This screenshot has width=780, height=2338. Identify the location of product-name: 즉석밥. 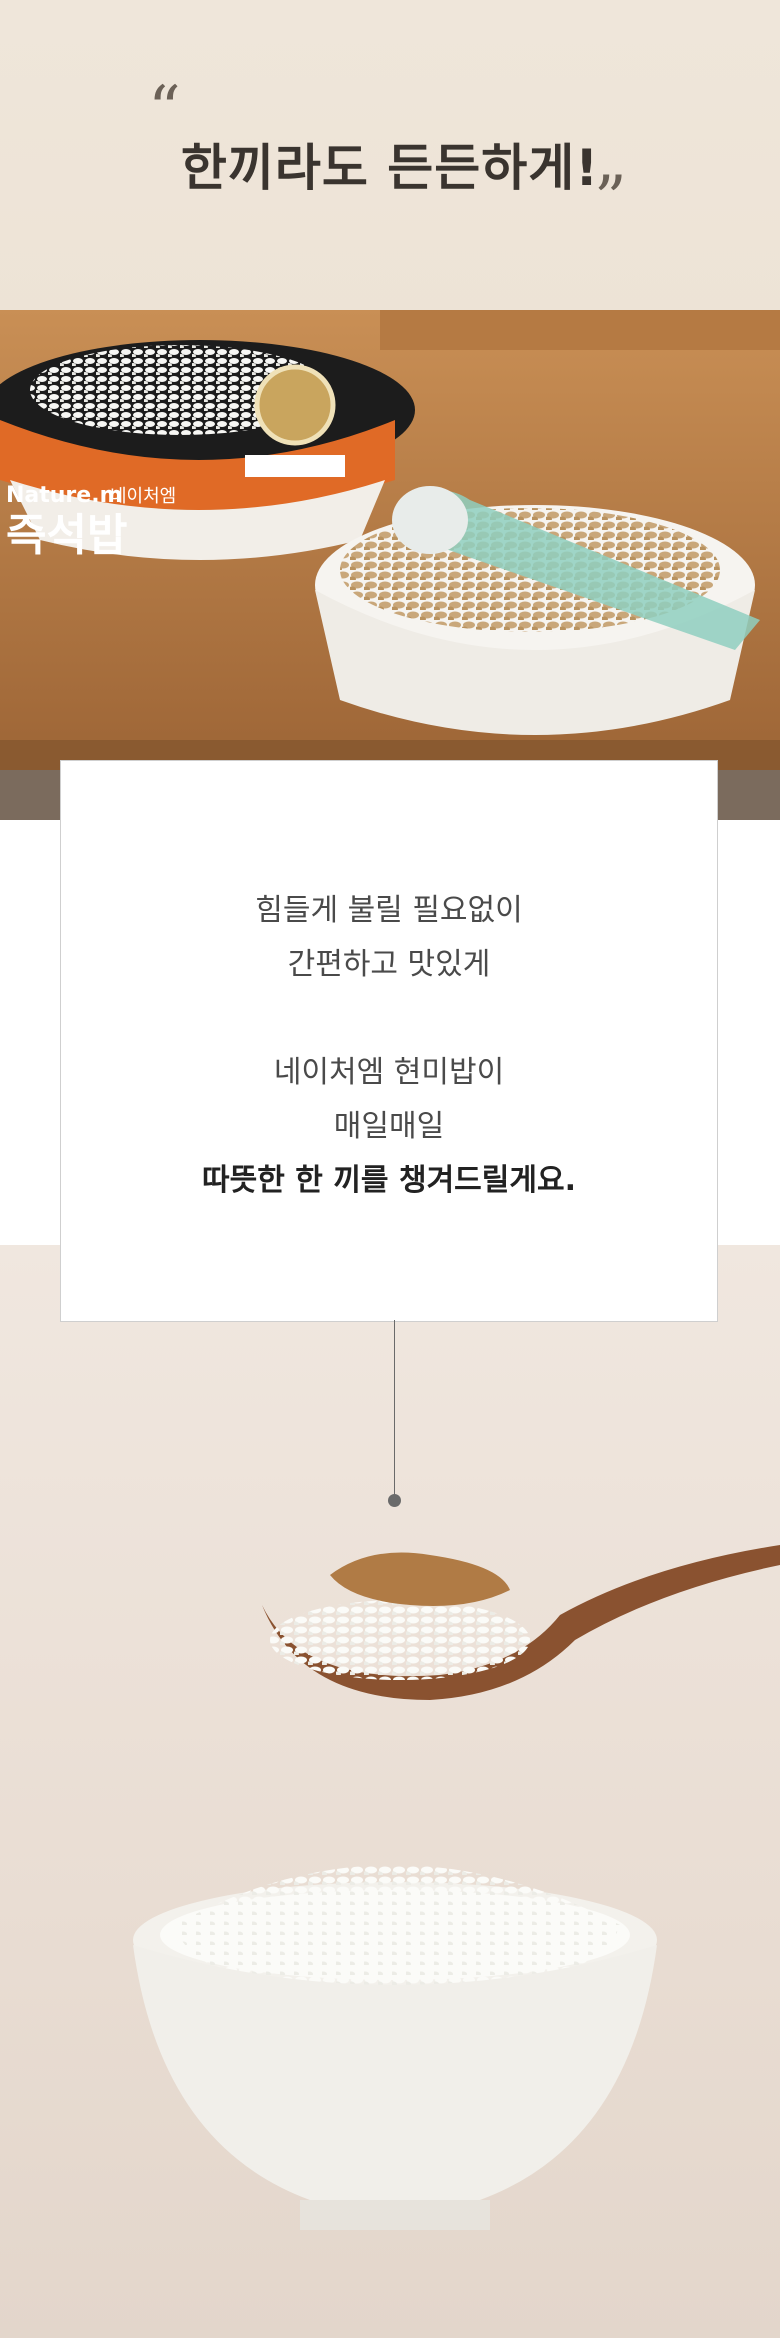
(66, 535).